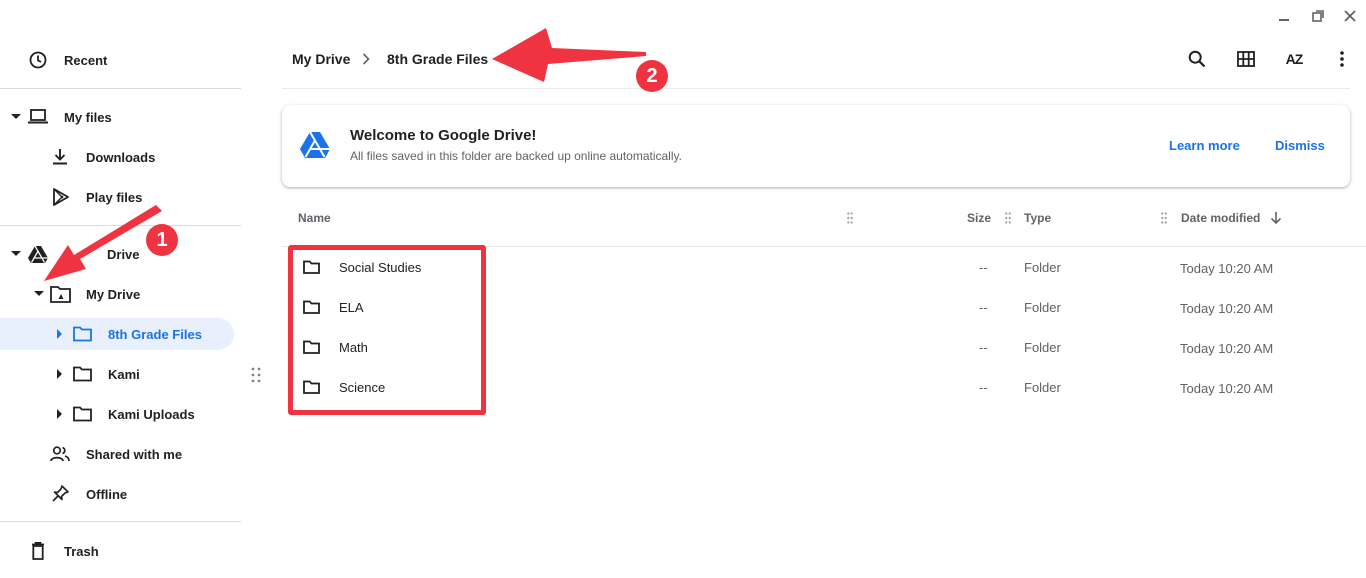 This screenshot has width=1366, height=578. I want to click on restore-icon, so click(1318, 16).